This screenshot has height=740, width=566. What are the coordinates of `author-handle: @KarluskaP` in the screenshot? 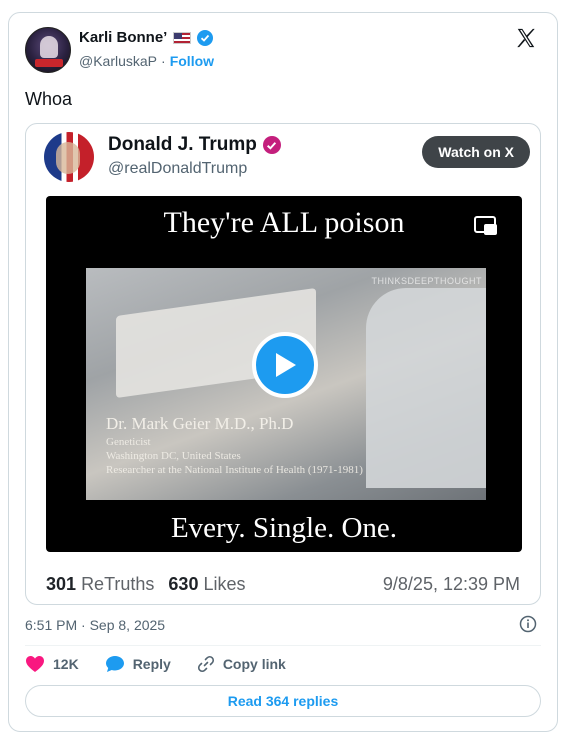 It's located at (118, 61).